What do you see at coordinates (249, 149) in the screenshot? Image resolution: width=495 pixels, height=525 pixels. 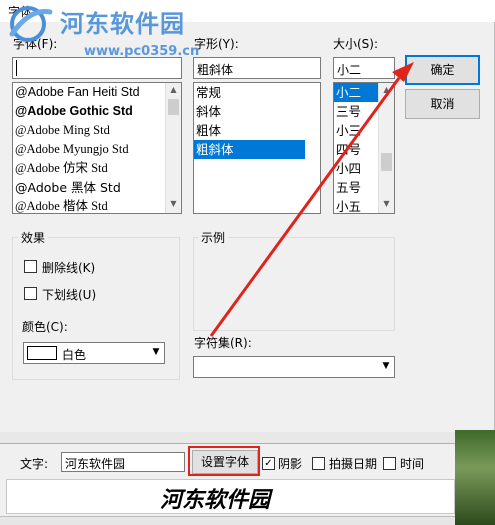 I see `style-item-selected: 粗斜体` at bounding box center [249, 149].